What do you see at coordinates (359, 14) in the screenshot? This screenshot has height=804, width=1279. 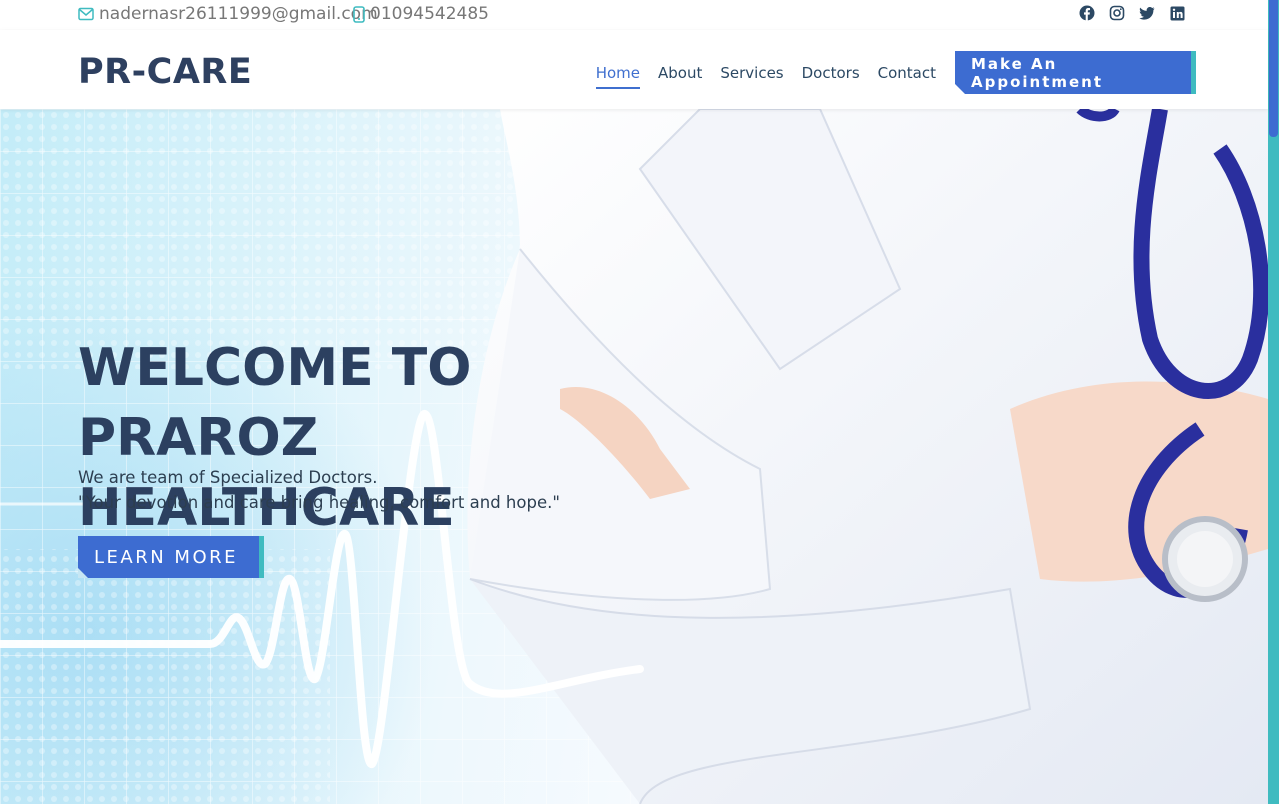 I see `mobile-phone-icon` at bounding box center [359, 14].